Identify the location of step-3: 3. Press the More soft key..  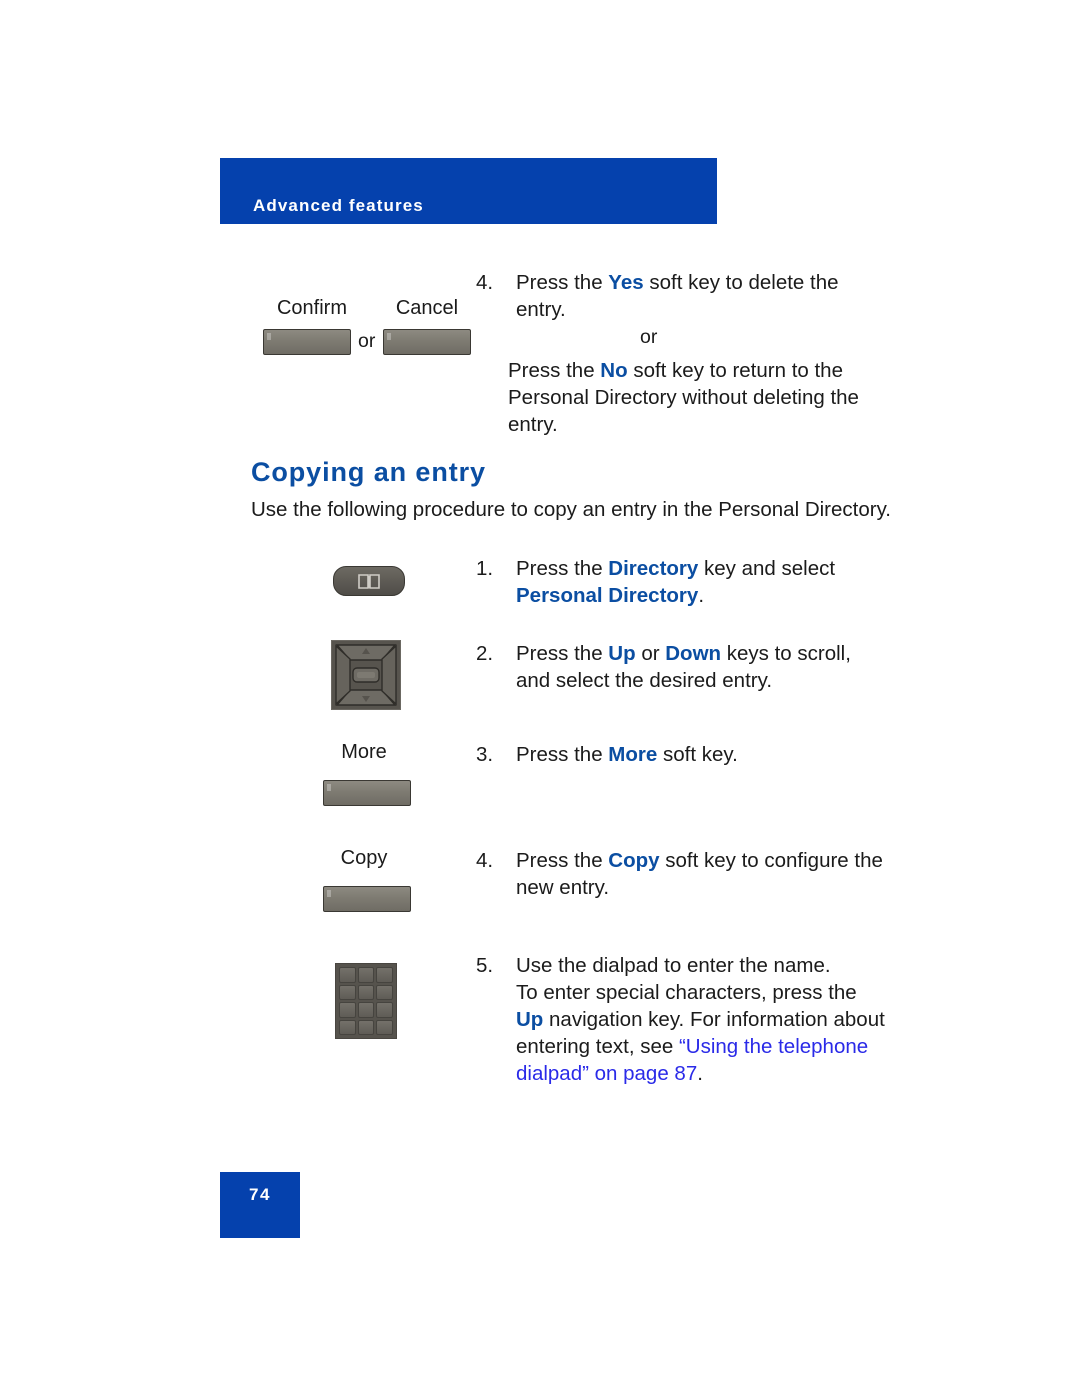
(676, 754).